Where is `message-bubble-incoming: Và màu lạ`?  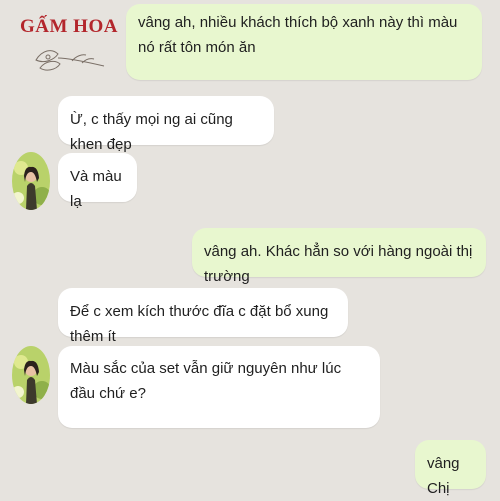 message-bubble-incoming: Và màu lạ is located at coordinates (97, 181).